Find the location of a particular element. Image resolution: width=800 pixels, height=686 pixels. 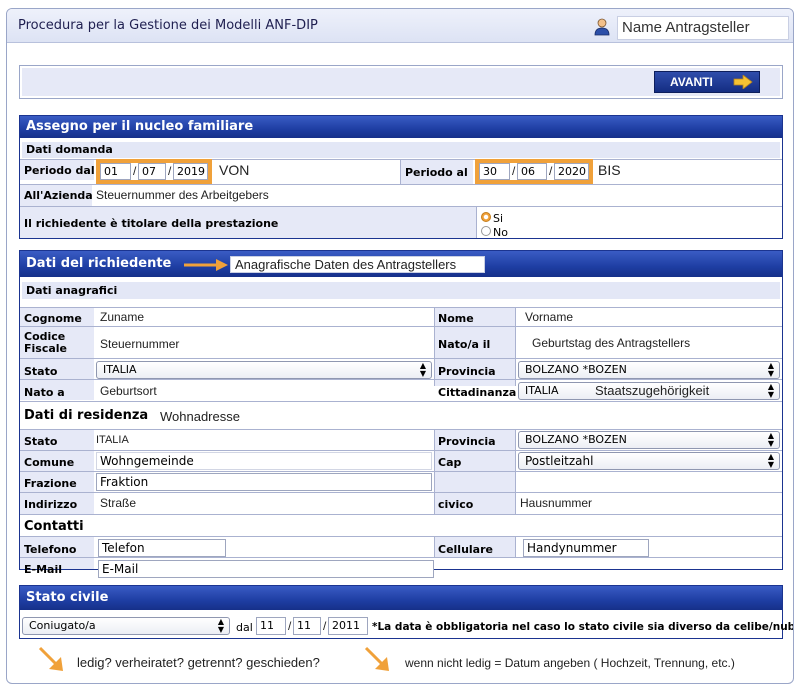

codice-fiscale-input: Steuernummer is located at coordinates (139, 344).